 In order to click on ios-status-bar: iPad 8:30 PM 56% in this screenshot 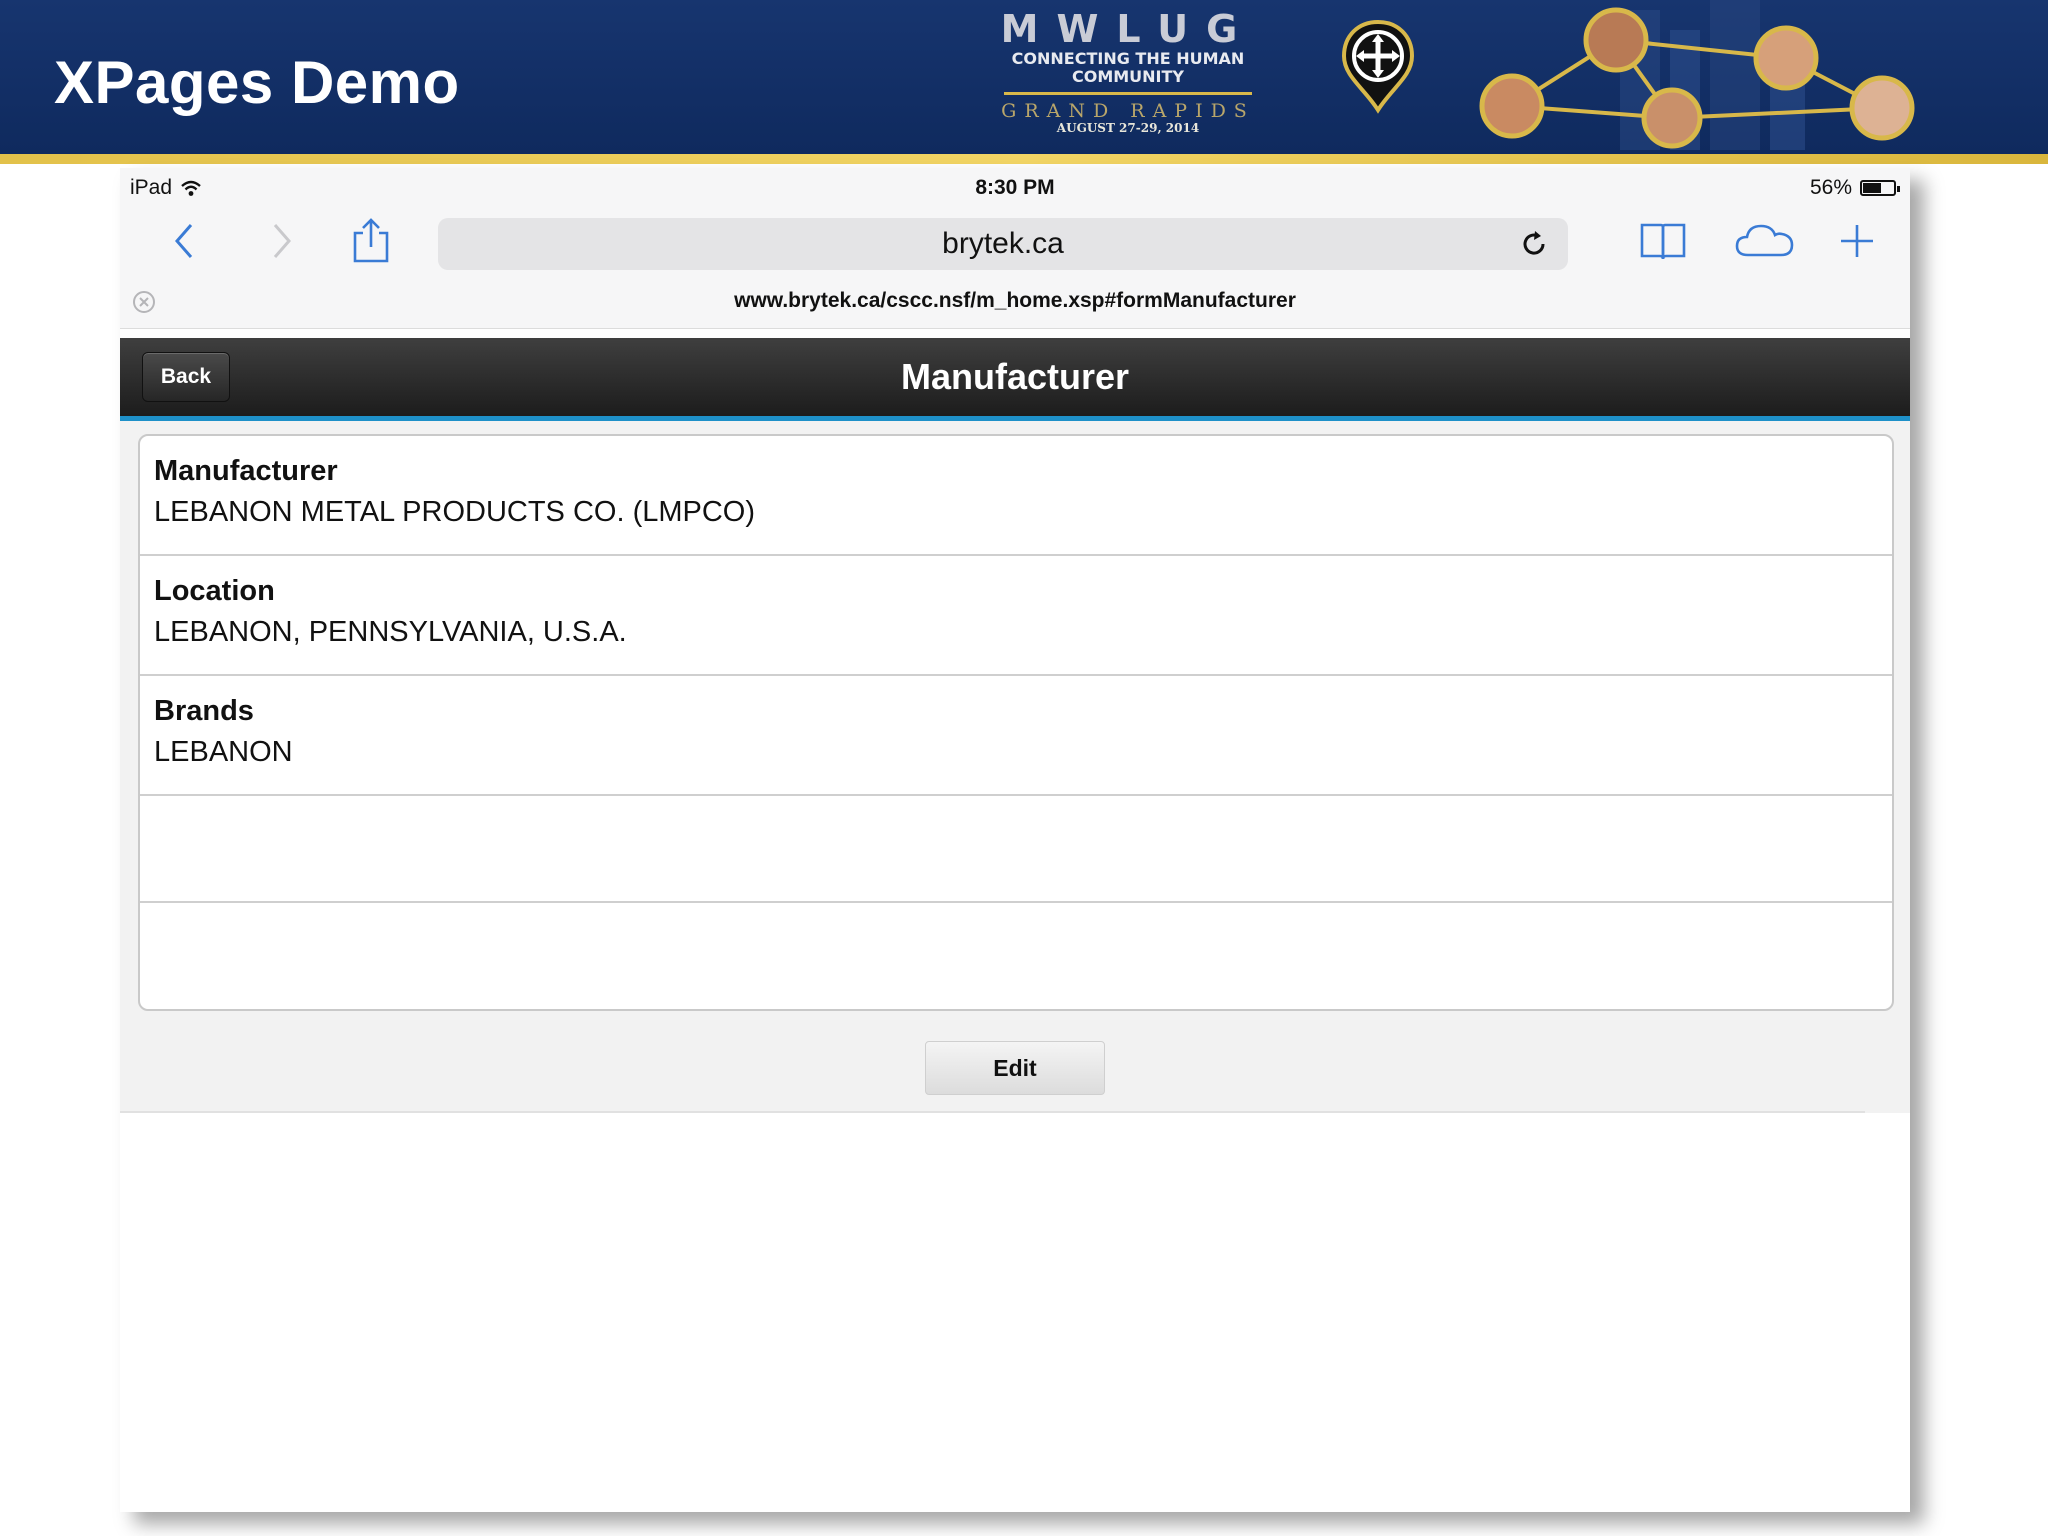, I will do `click(1015, 186)`.